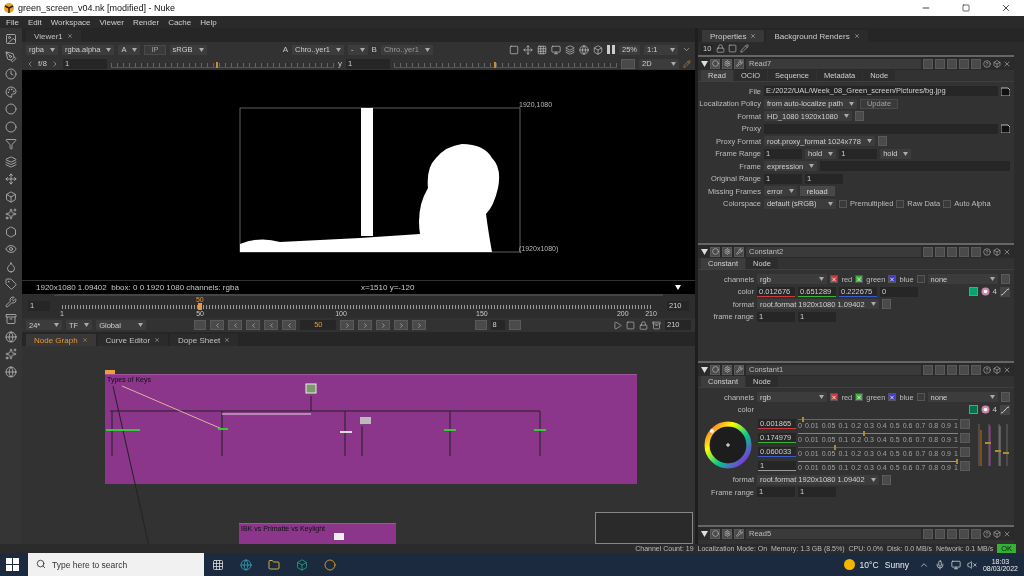  What do you see at coordinates (611, 49) in the screenshot?
I see `pause-icon` at bounding box center [611, 49].